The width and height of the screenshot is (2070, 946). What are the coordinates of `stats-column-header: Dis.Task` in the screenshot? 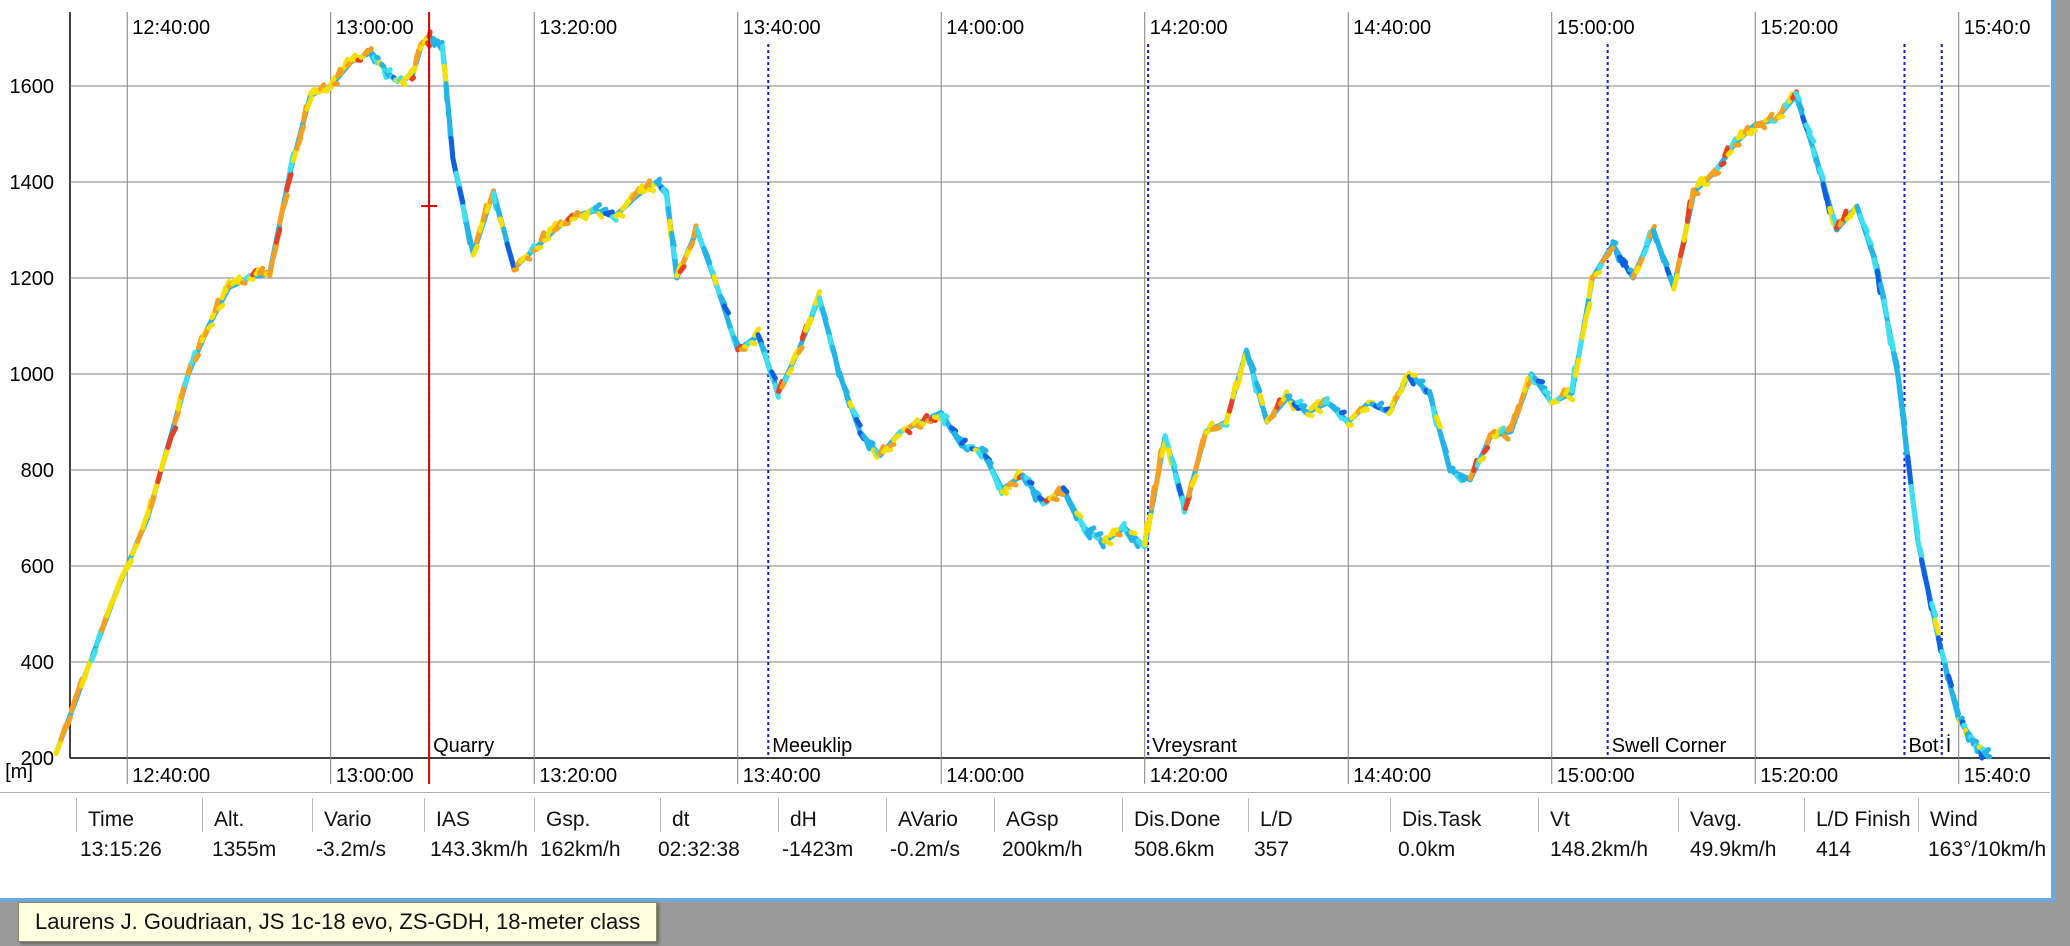 It's located at (1441, 820).